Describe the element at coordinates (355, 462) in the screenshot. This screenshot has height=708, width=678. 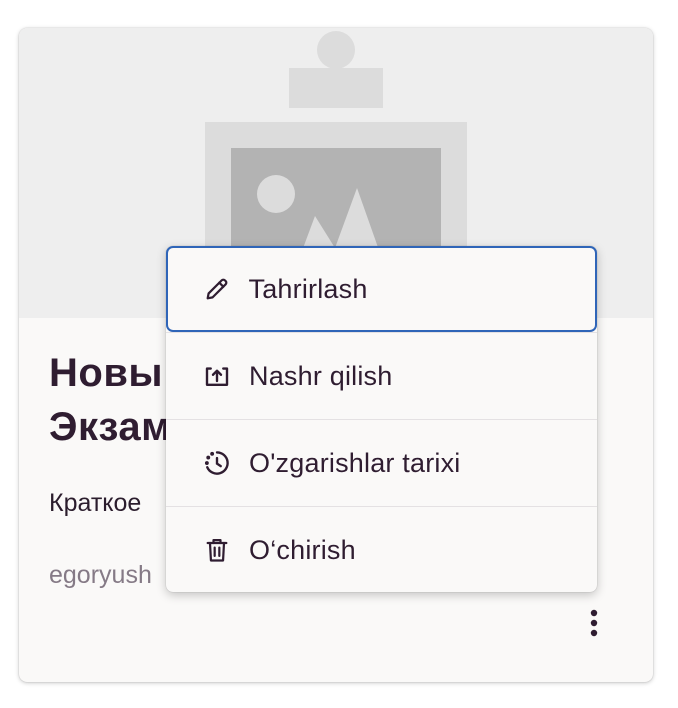
I see `menu-item-label: O'zgarishlar tarixi` at that location.